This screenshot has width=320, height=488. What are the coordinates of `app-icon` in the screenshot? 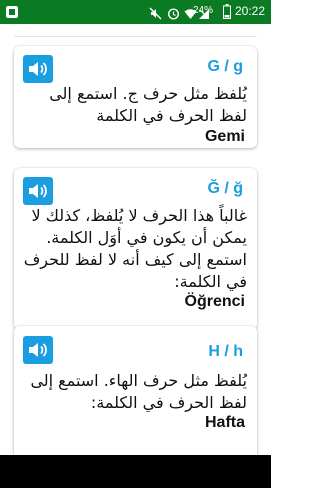 It's located at (12, 13).